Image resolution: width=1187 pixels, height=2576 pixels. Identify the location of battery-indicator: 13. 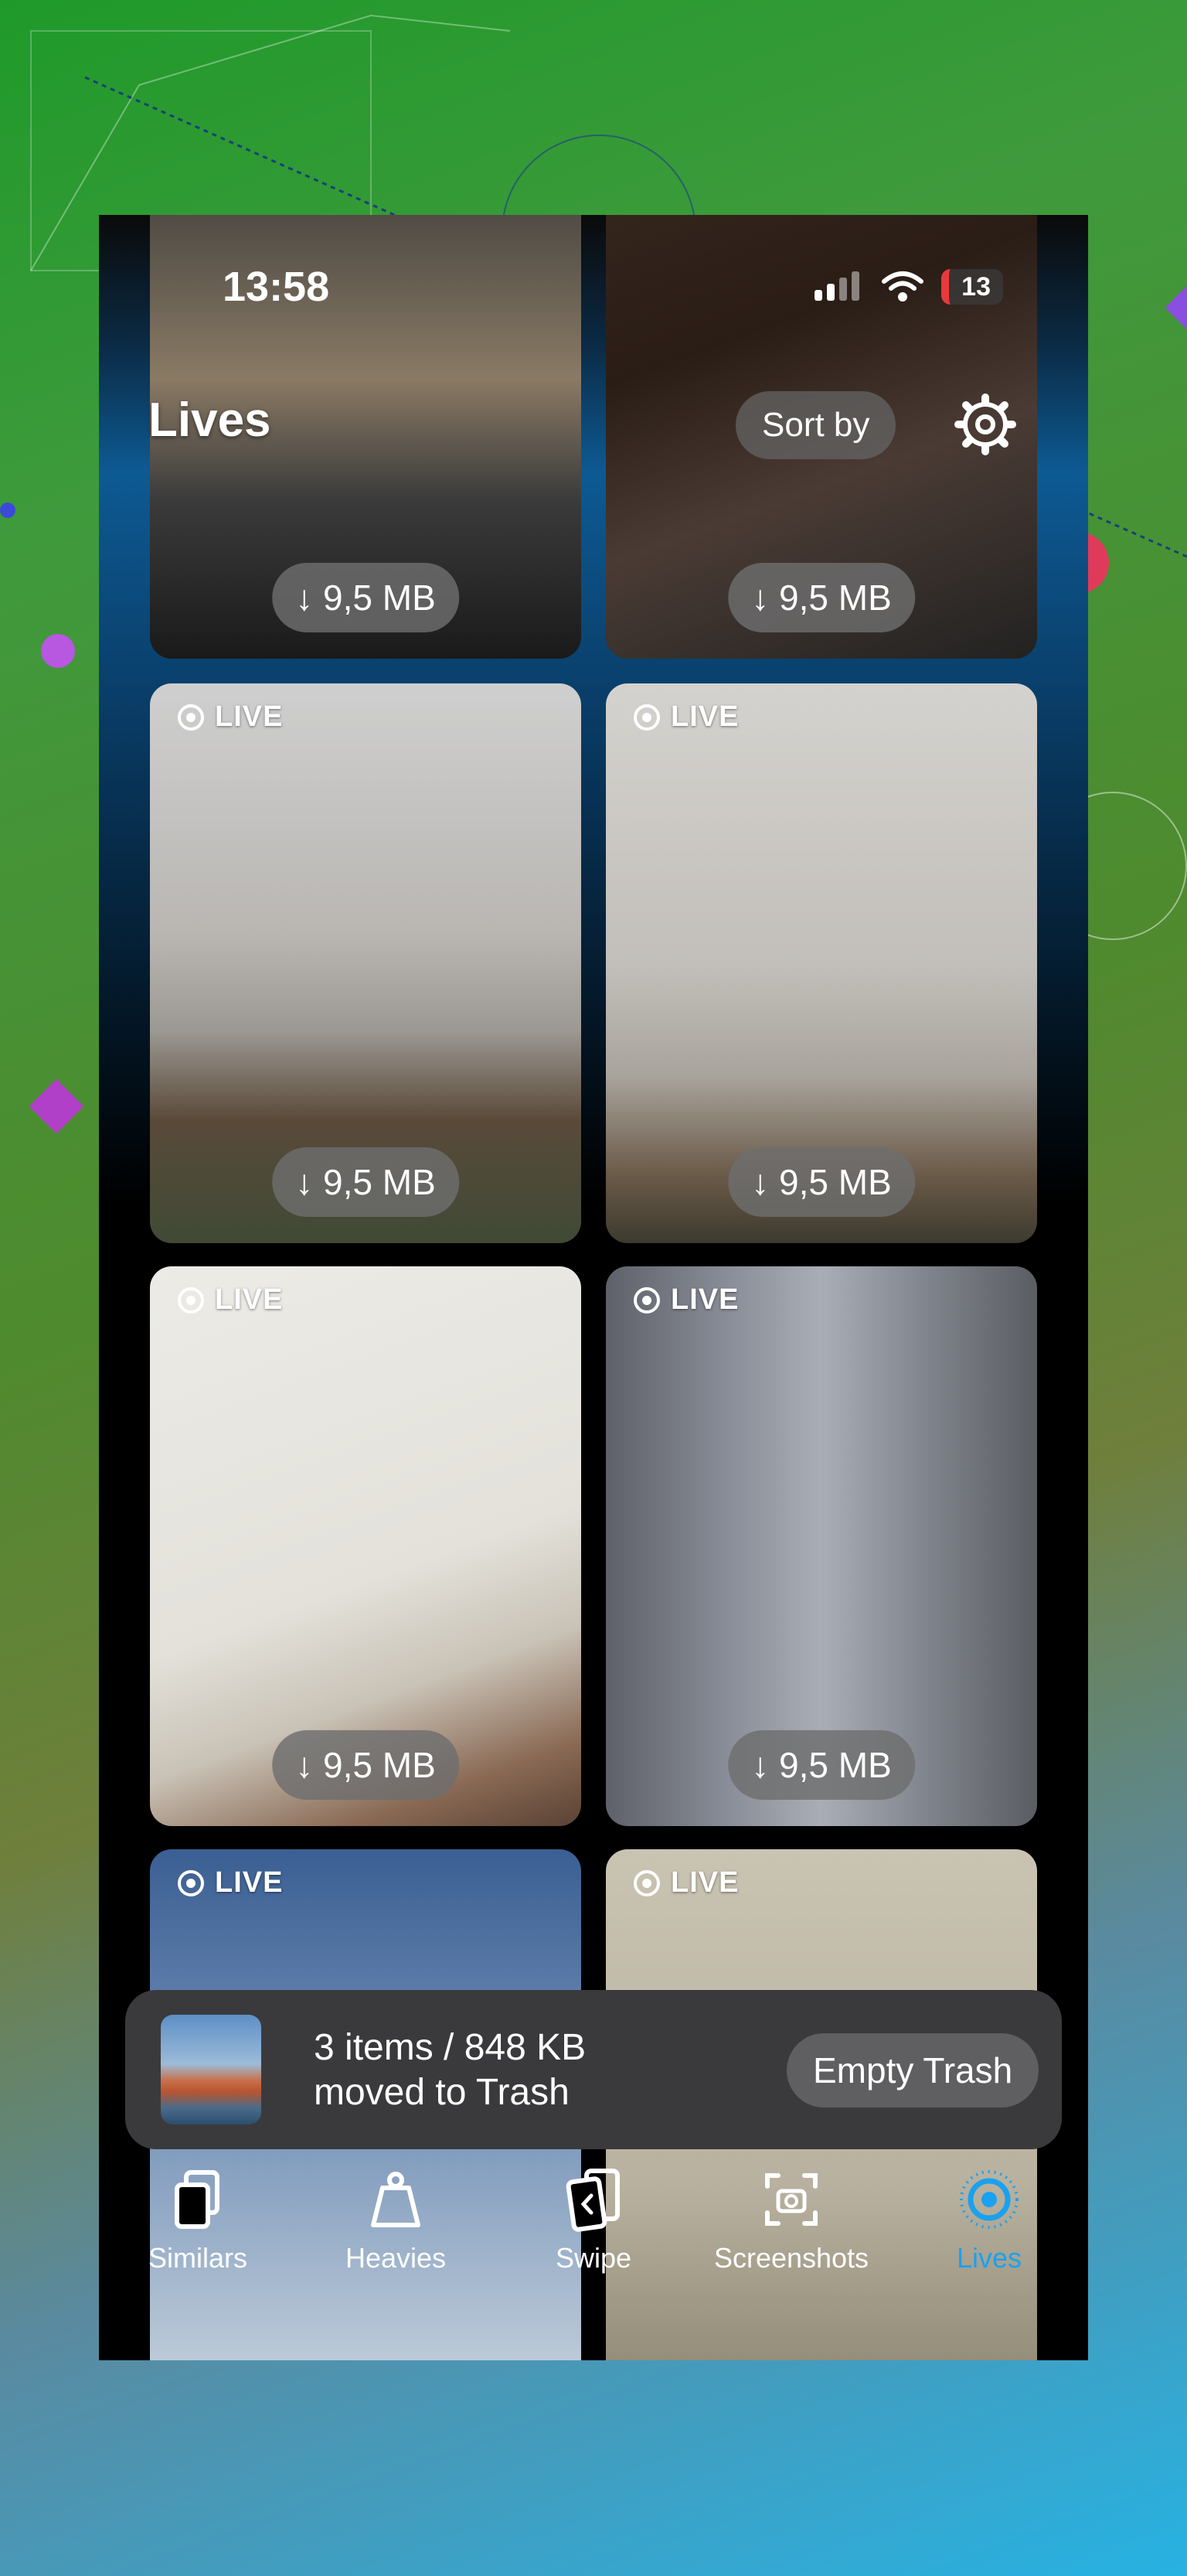
(972, 287).